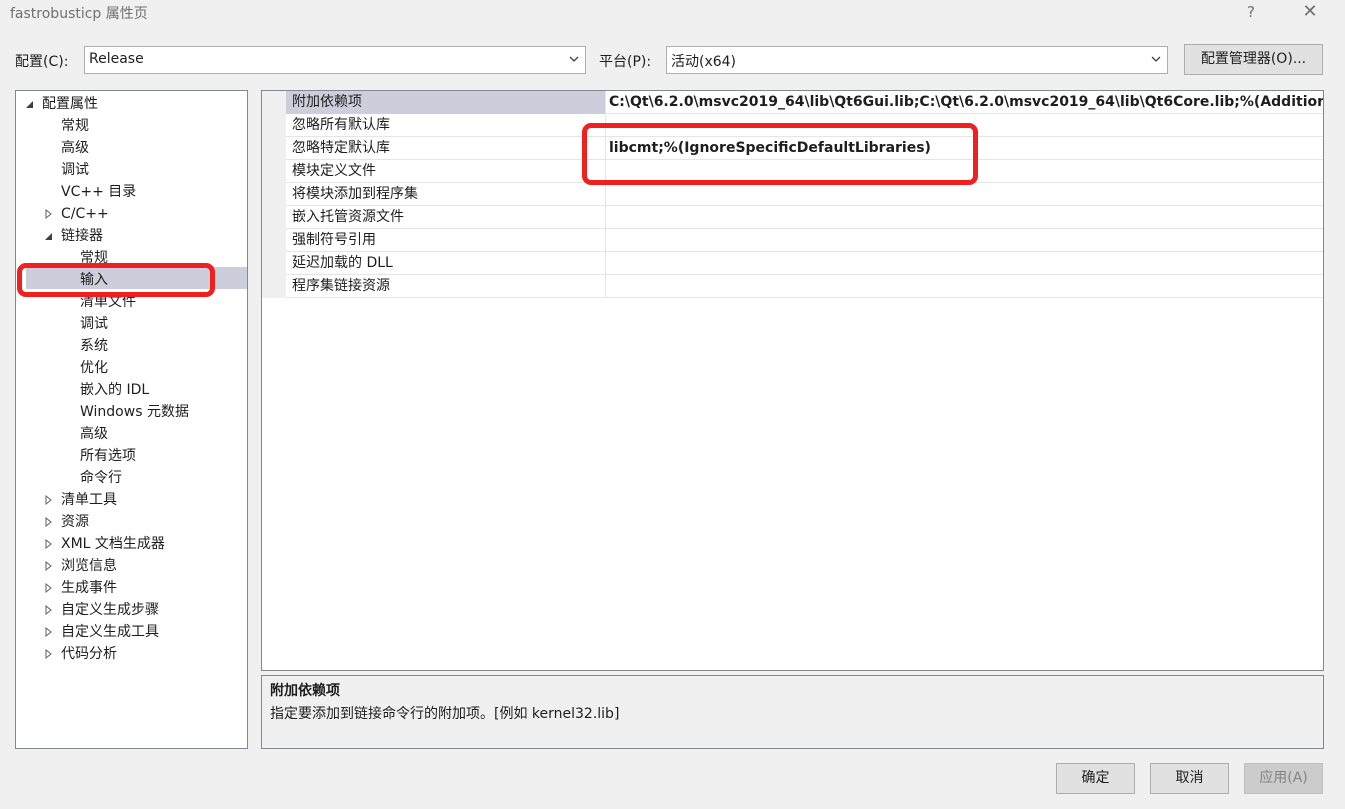 The image size is (1345, 809). What do you see at coordinates (74, 236) in the screenshot?
I see `tree-item: 链接器` at bounding box center [74, 236].